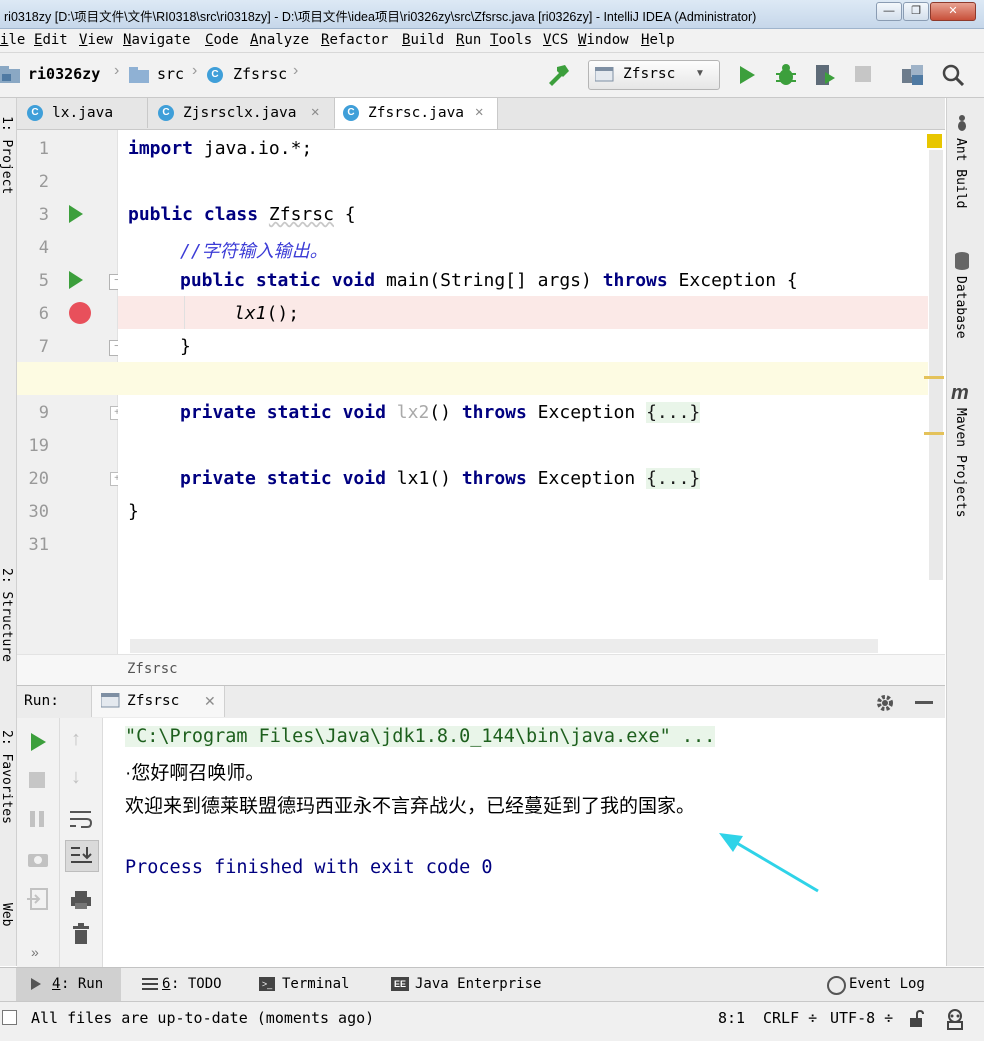 The image size is (984, 1041). Describe the element at coordinates (924, 702) in the screenshot. I see `hide-panel-icon` at that location.